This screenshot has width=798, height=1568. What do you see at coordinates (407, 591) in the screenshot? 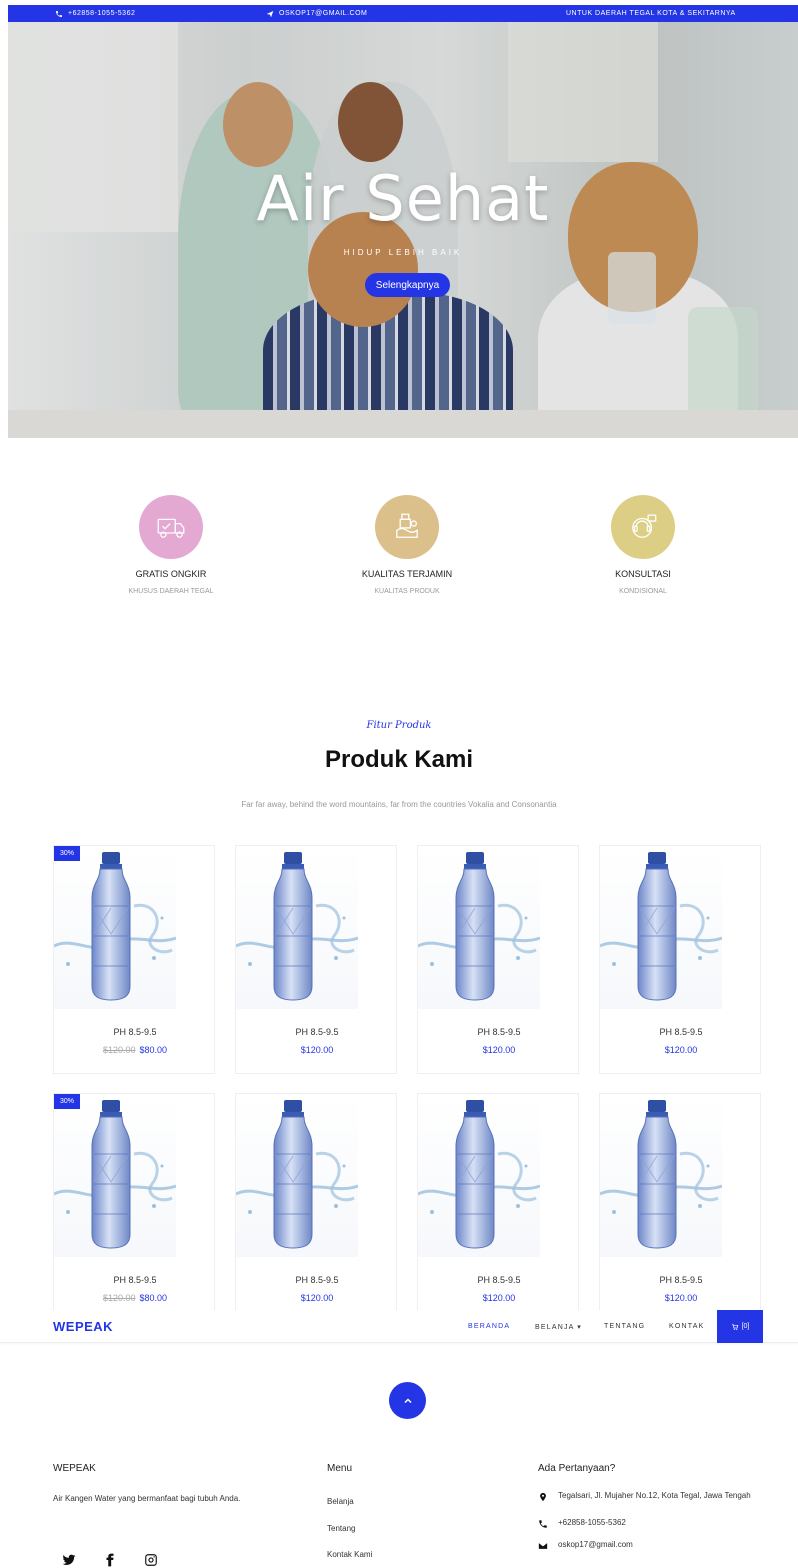
I see `service-subtitle: KUALITAS PRODUK` at bounding box center [407, 591].